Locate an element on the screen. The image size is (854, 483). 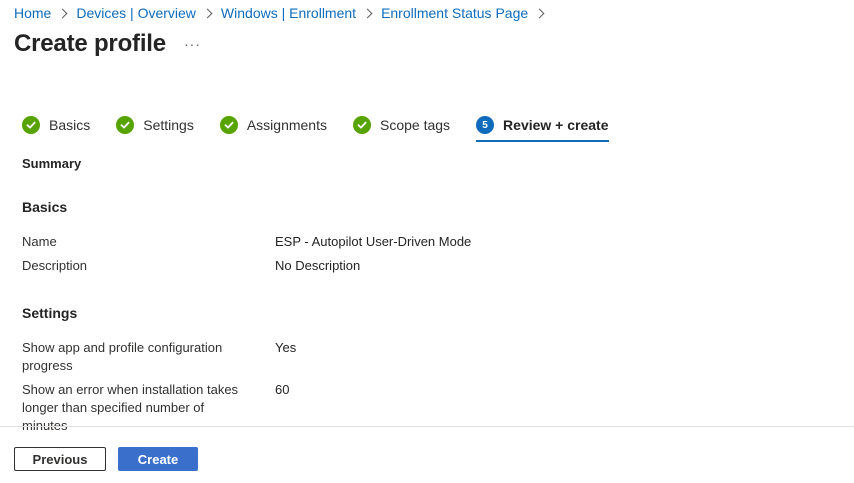
tab-label: Settings is located at coordinates (168, 125).